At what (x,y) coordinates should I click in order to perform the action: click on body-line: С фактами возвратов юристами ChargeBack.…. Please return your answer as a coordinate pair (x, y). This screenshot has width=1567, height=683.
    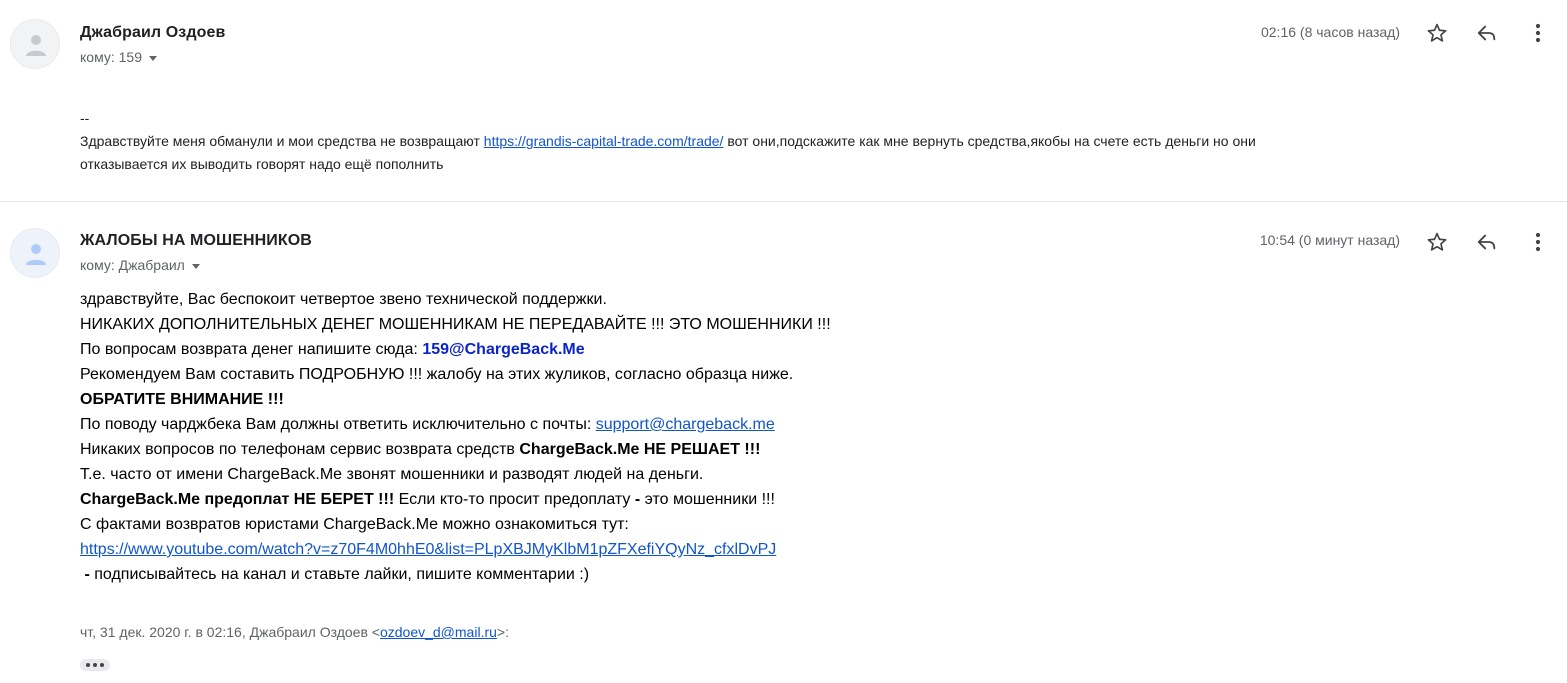
    Looking at the image, I should click on (354, 524).